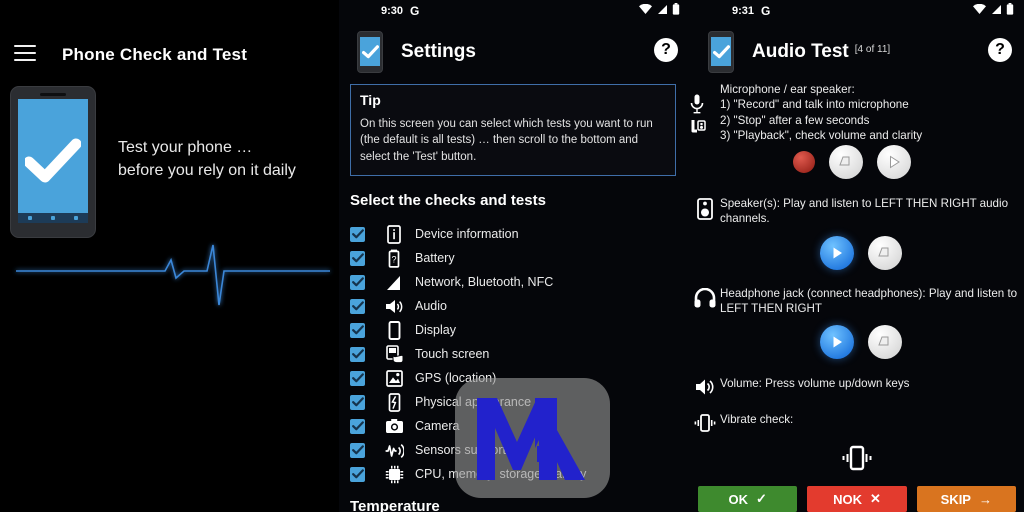  I want to click on ok-button: OK ✓, so click(748, 499).